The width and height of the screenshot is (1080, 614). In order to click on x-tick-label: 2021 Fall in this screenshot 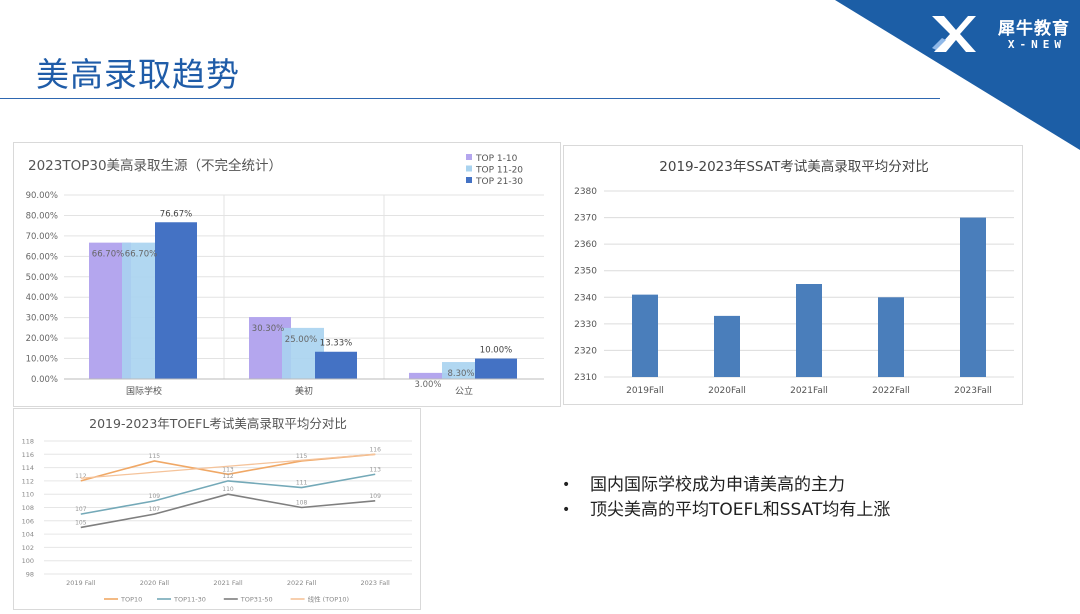, I will do `click(228, 583)`.